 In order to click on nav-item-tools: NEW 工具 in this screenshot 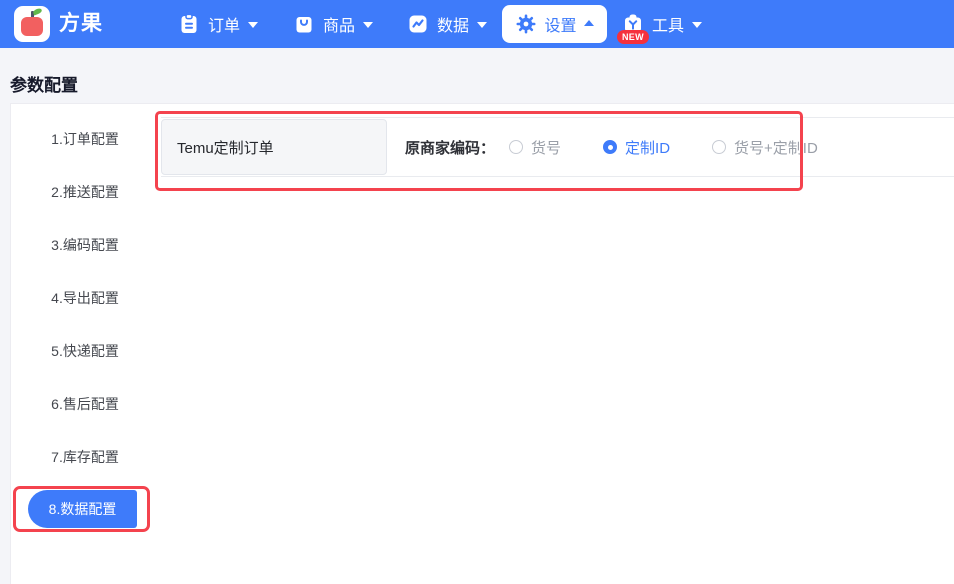, I will do `click(660, 24)`.